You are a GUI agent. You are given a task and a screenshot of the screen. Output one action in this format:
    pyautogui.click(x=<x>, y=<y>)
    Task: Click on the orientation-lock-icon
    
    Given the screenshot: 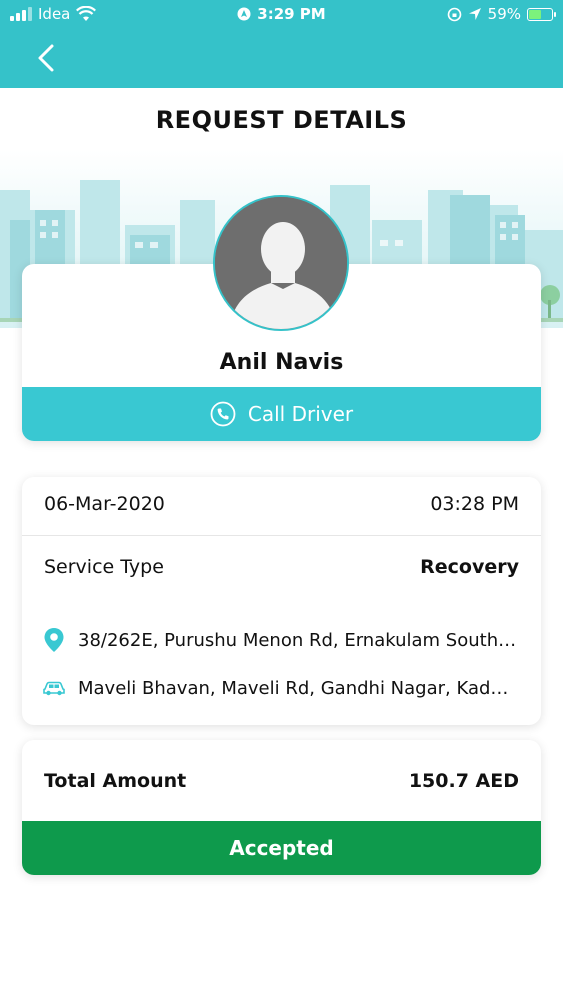 What is the action you would take?
    pyautogui.click(x=454, y=14)
    